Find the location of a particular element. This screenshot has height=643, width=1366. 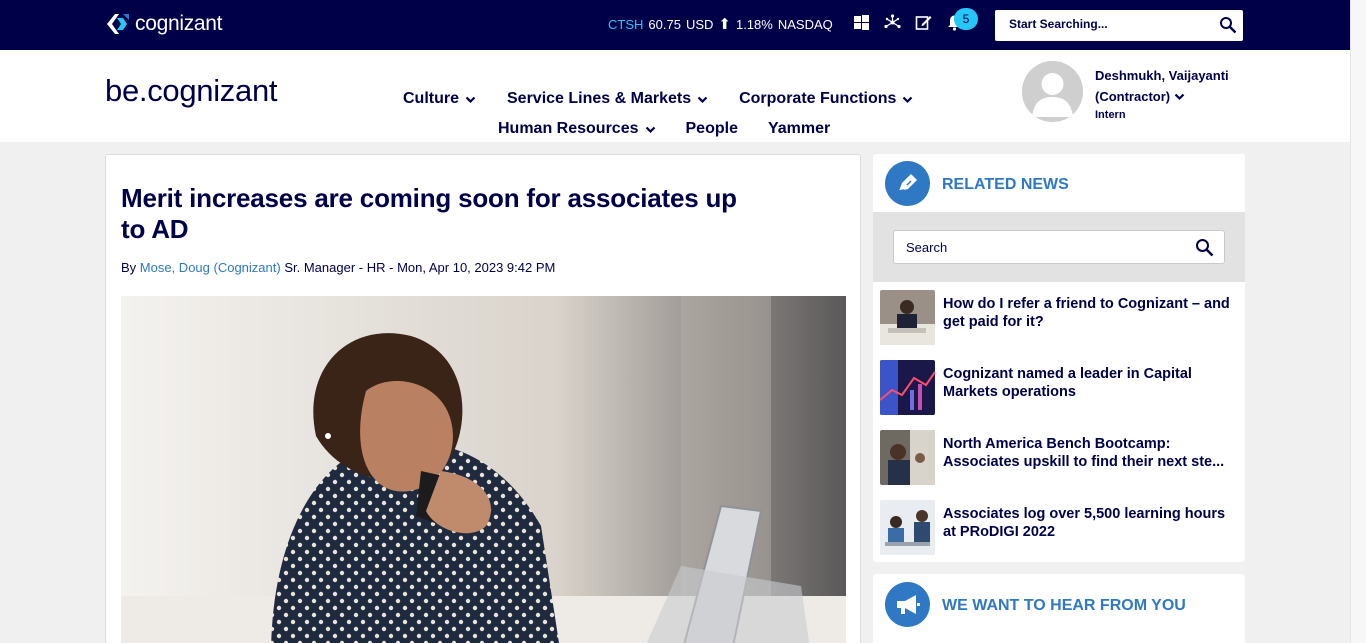

author-link: Mose, Doug (Cognizant) is located at coordinates (210, 267).